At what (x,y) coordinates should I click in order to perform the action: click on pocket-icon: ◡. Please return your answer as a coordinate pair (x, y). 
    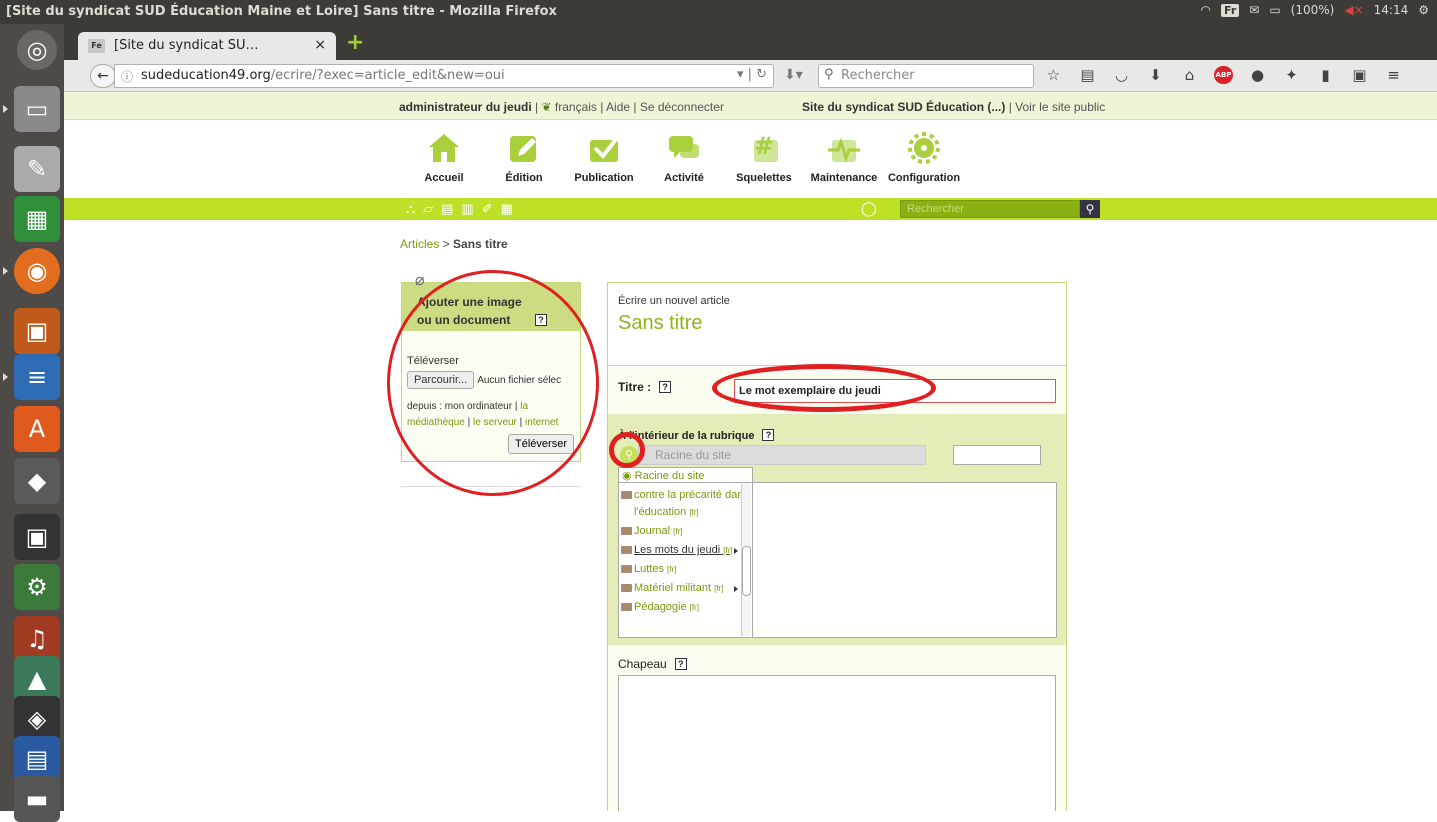
    Looking at the image, I should click on (1121, 75).